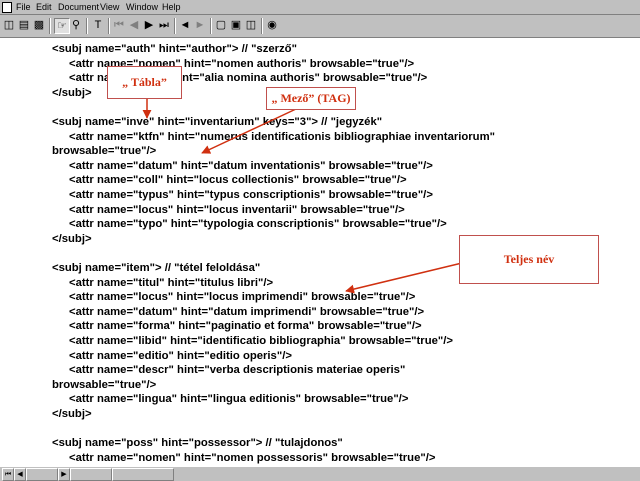 The width and height of the screenshot is (640, 481). What do you see at coordinates (144, 82) in the screenshot?
I see `tabla-callout: „ Tábla”` at bounding box center [144, 82].